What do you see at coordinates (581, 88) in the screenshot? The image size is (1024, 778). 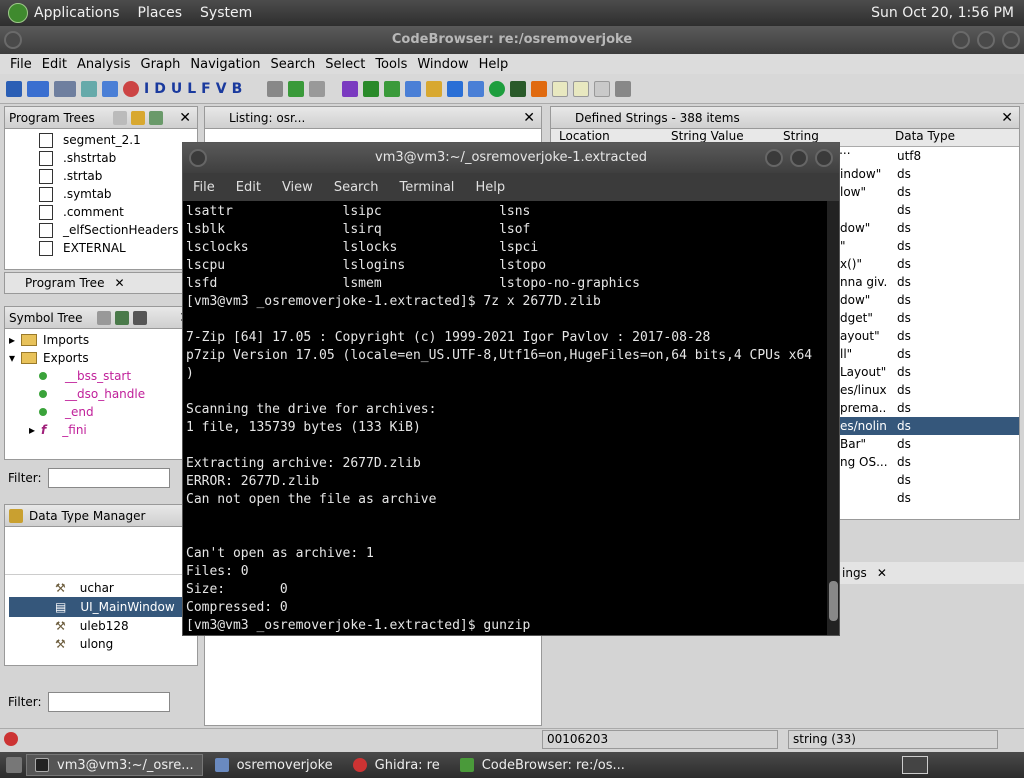 I see `notes2-icon` at bounding box center [581, 88].